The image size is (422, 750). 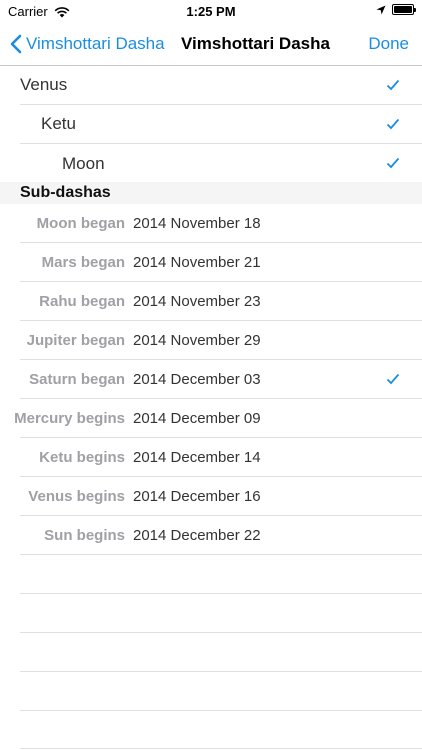 I want to click on subdasha-row: Jupiter began 2014 November 29, so click(x=221, y=340).